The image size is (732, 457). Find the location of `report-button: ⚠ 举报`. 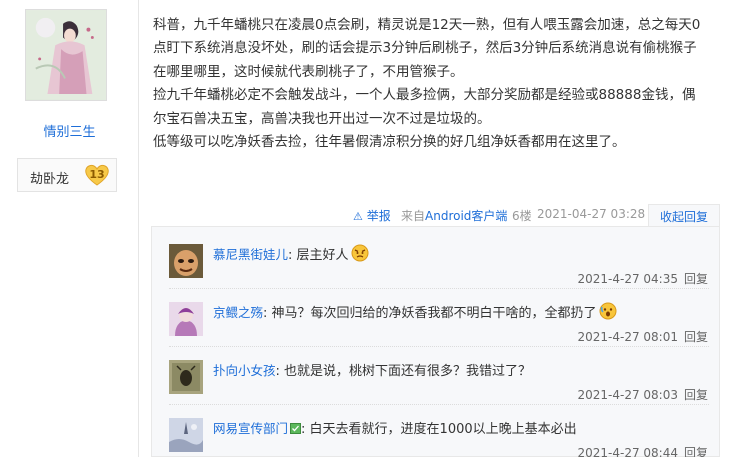

report-button: ⚠ 举报 is located at coordinates (372, 215).